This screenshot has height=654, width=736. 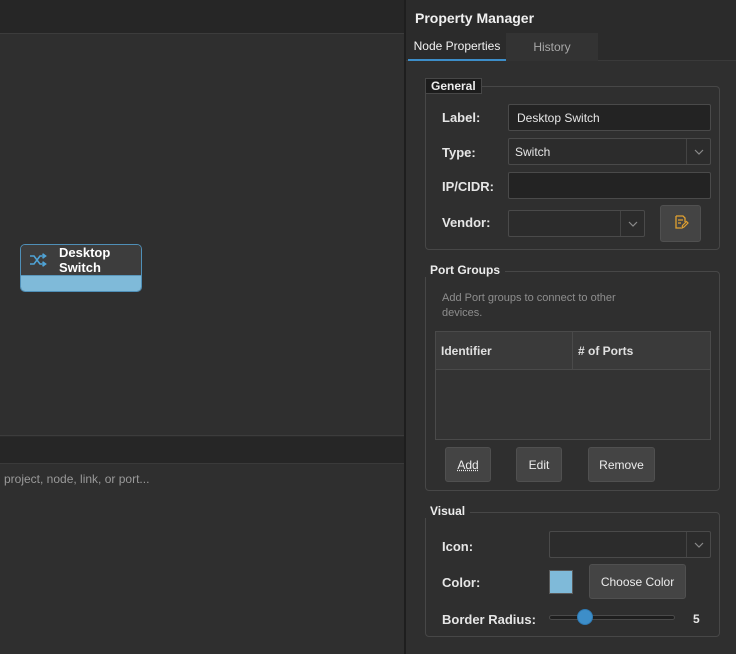 I want to click on label-field-label: Label:, so click(x=461, y=117).